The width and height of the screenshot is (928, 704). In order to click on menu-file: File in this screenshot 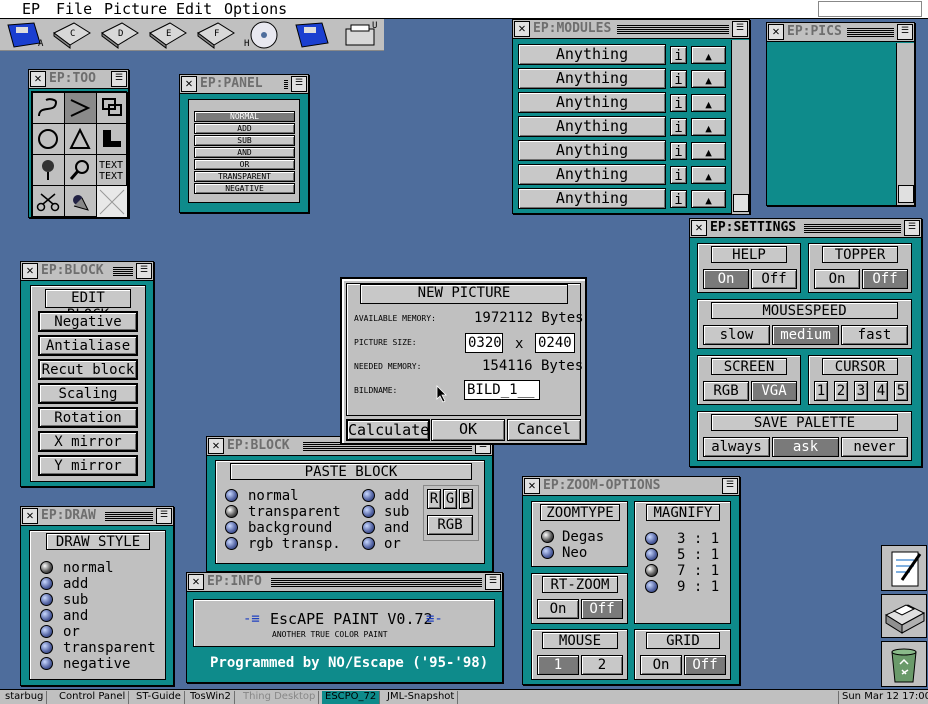, I will do `click(74, 9)`.